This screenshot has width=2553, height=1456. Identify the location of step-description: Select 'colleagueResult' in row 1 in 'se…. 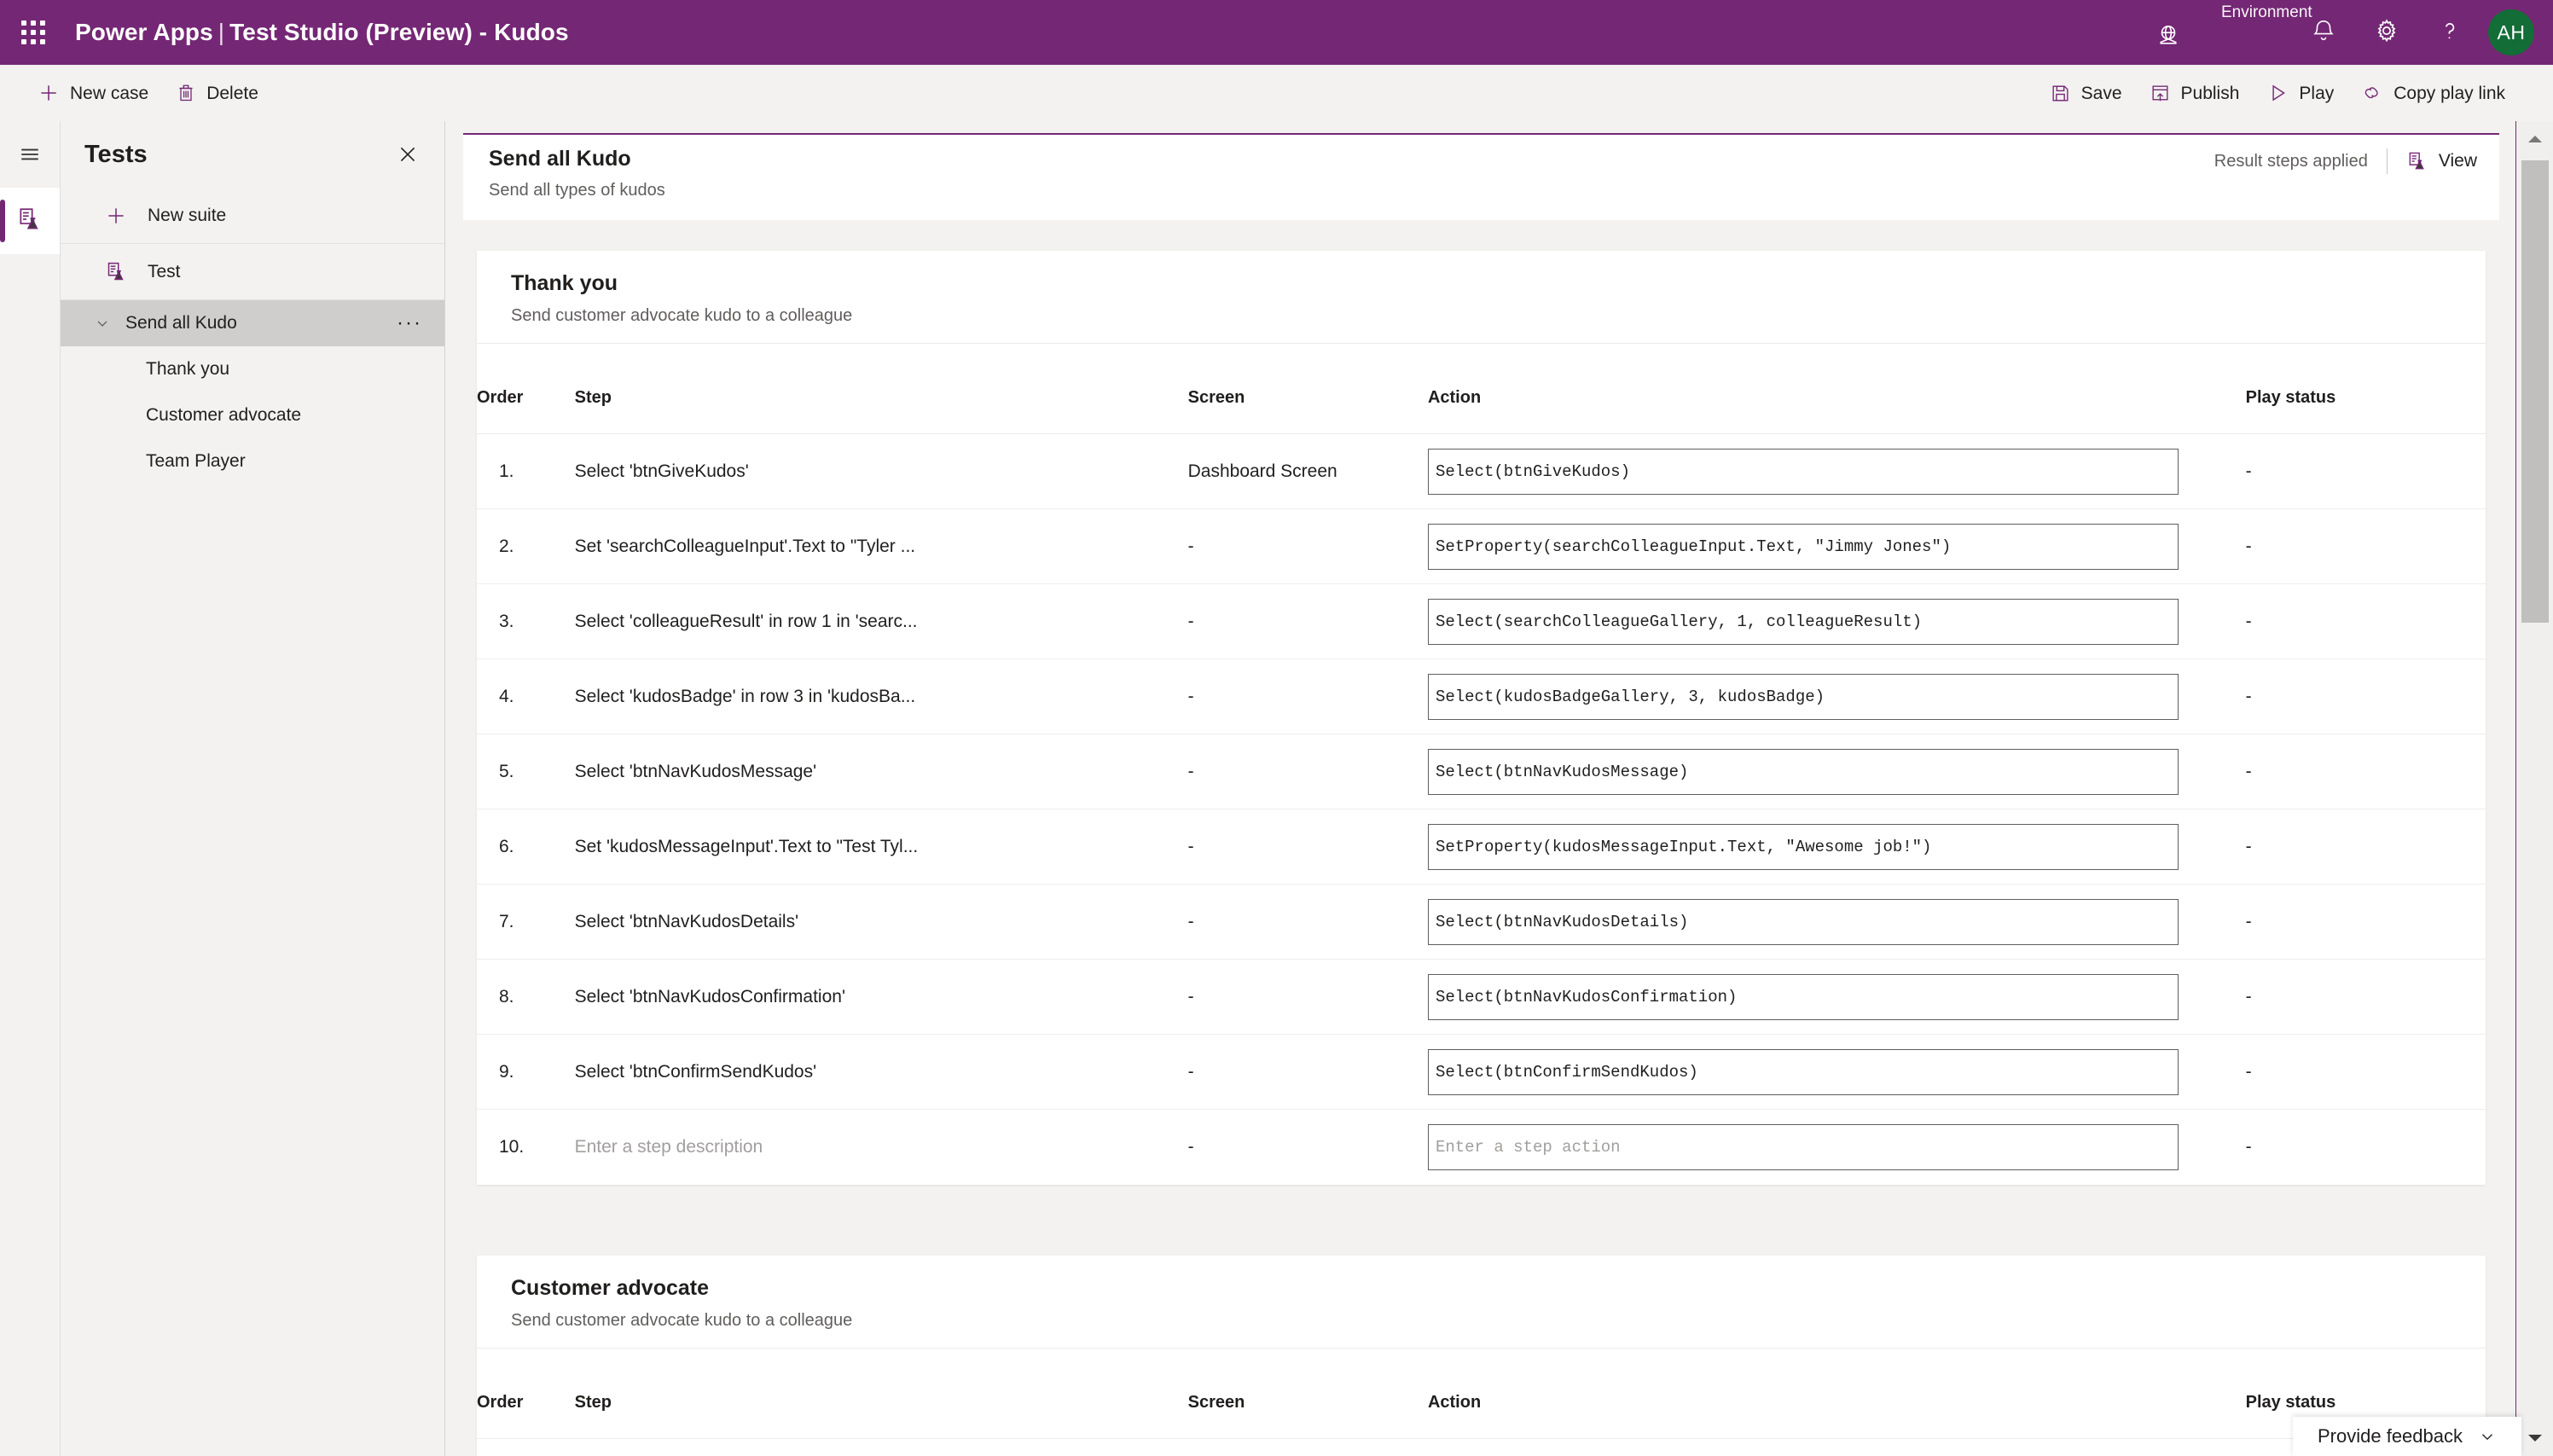
(882, 622).